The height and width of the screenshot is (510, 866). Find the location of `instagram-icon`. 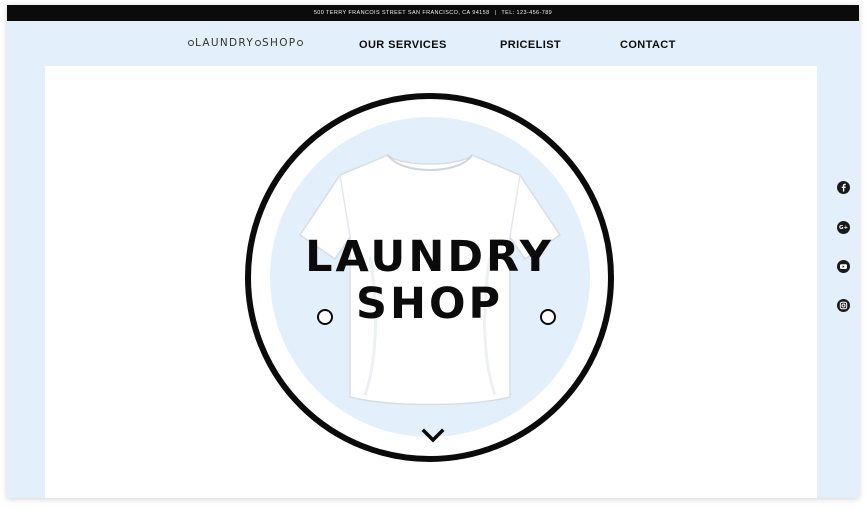

instagram-icon is located at coordinates (843, 305).